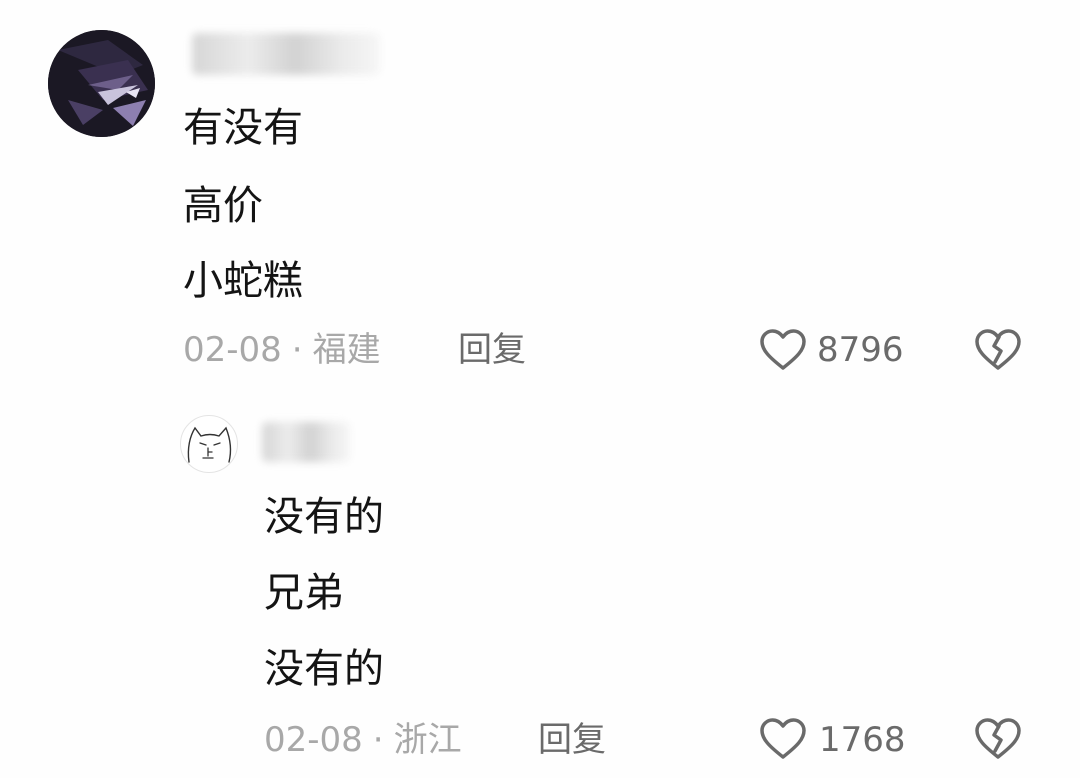 The image size is (1080, 778). What do you see at coordinates (304, 593) in the screenshot?
I see `reply-text-line-2: 兄弟` at bounding box center [304, 593].